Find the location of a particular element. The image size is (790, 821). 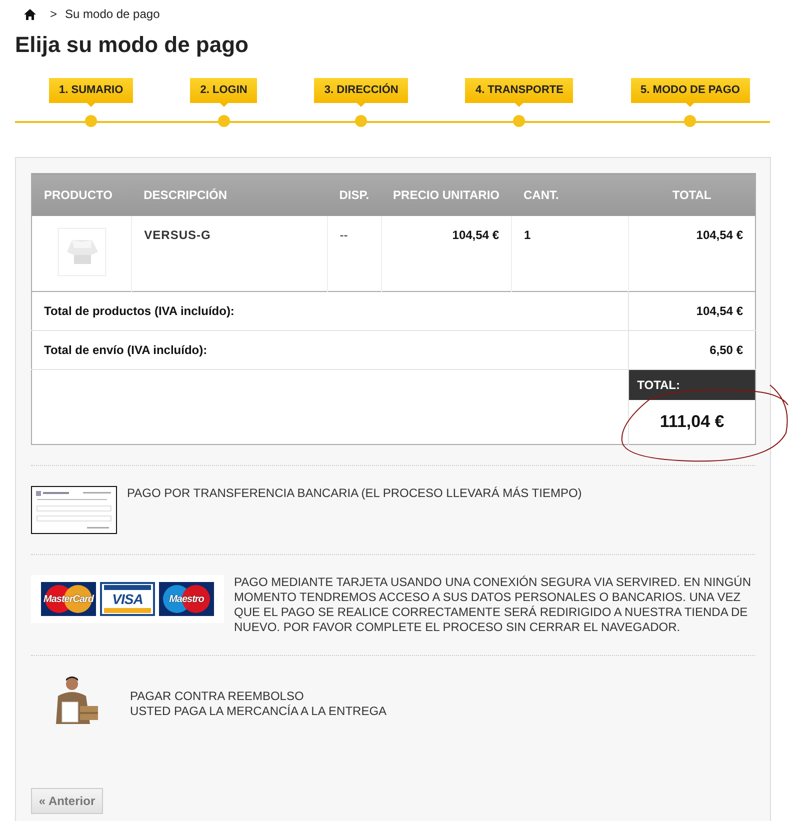

payment-method-text: PAGAR CONTRA REEMBOLSO is located at coordinates (258, 696).